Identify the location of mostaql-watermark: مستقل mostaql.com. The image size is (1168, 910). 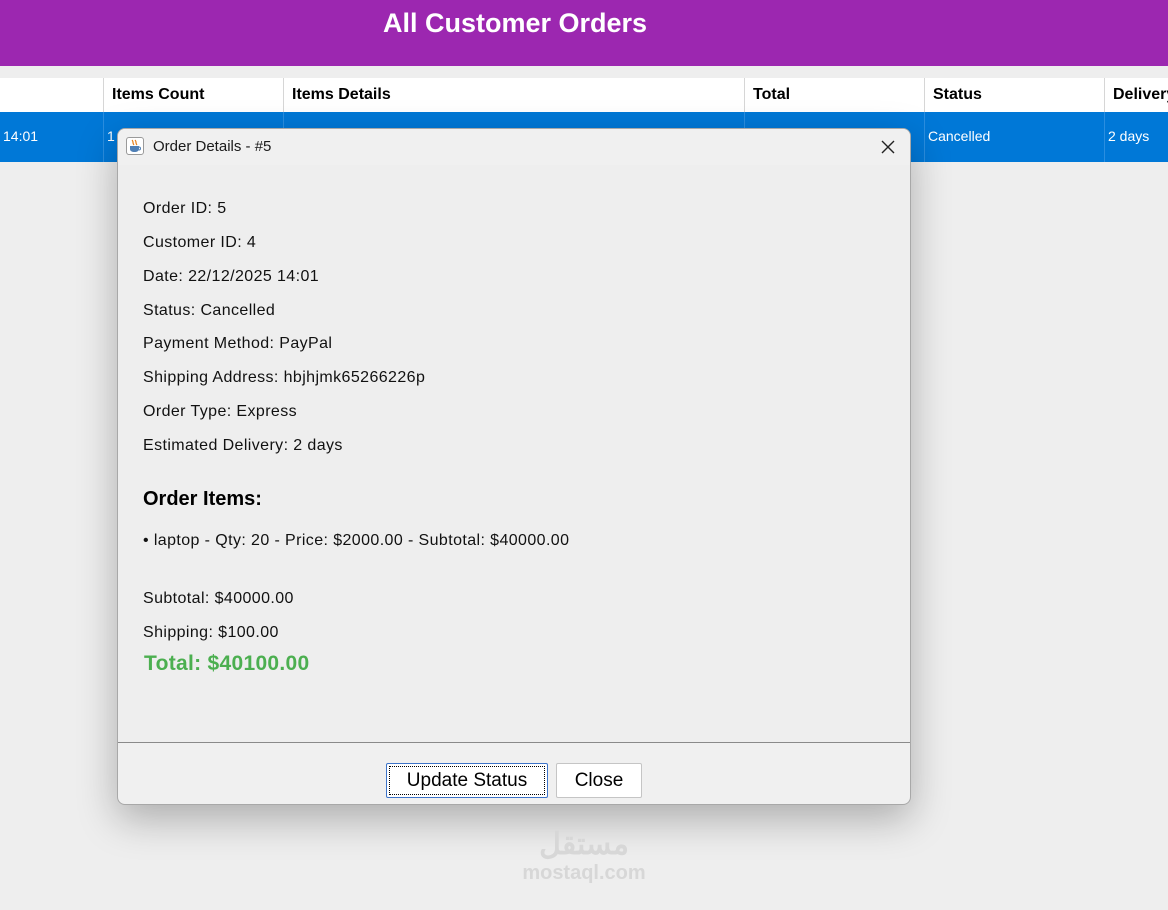
(584, 856).